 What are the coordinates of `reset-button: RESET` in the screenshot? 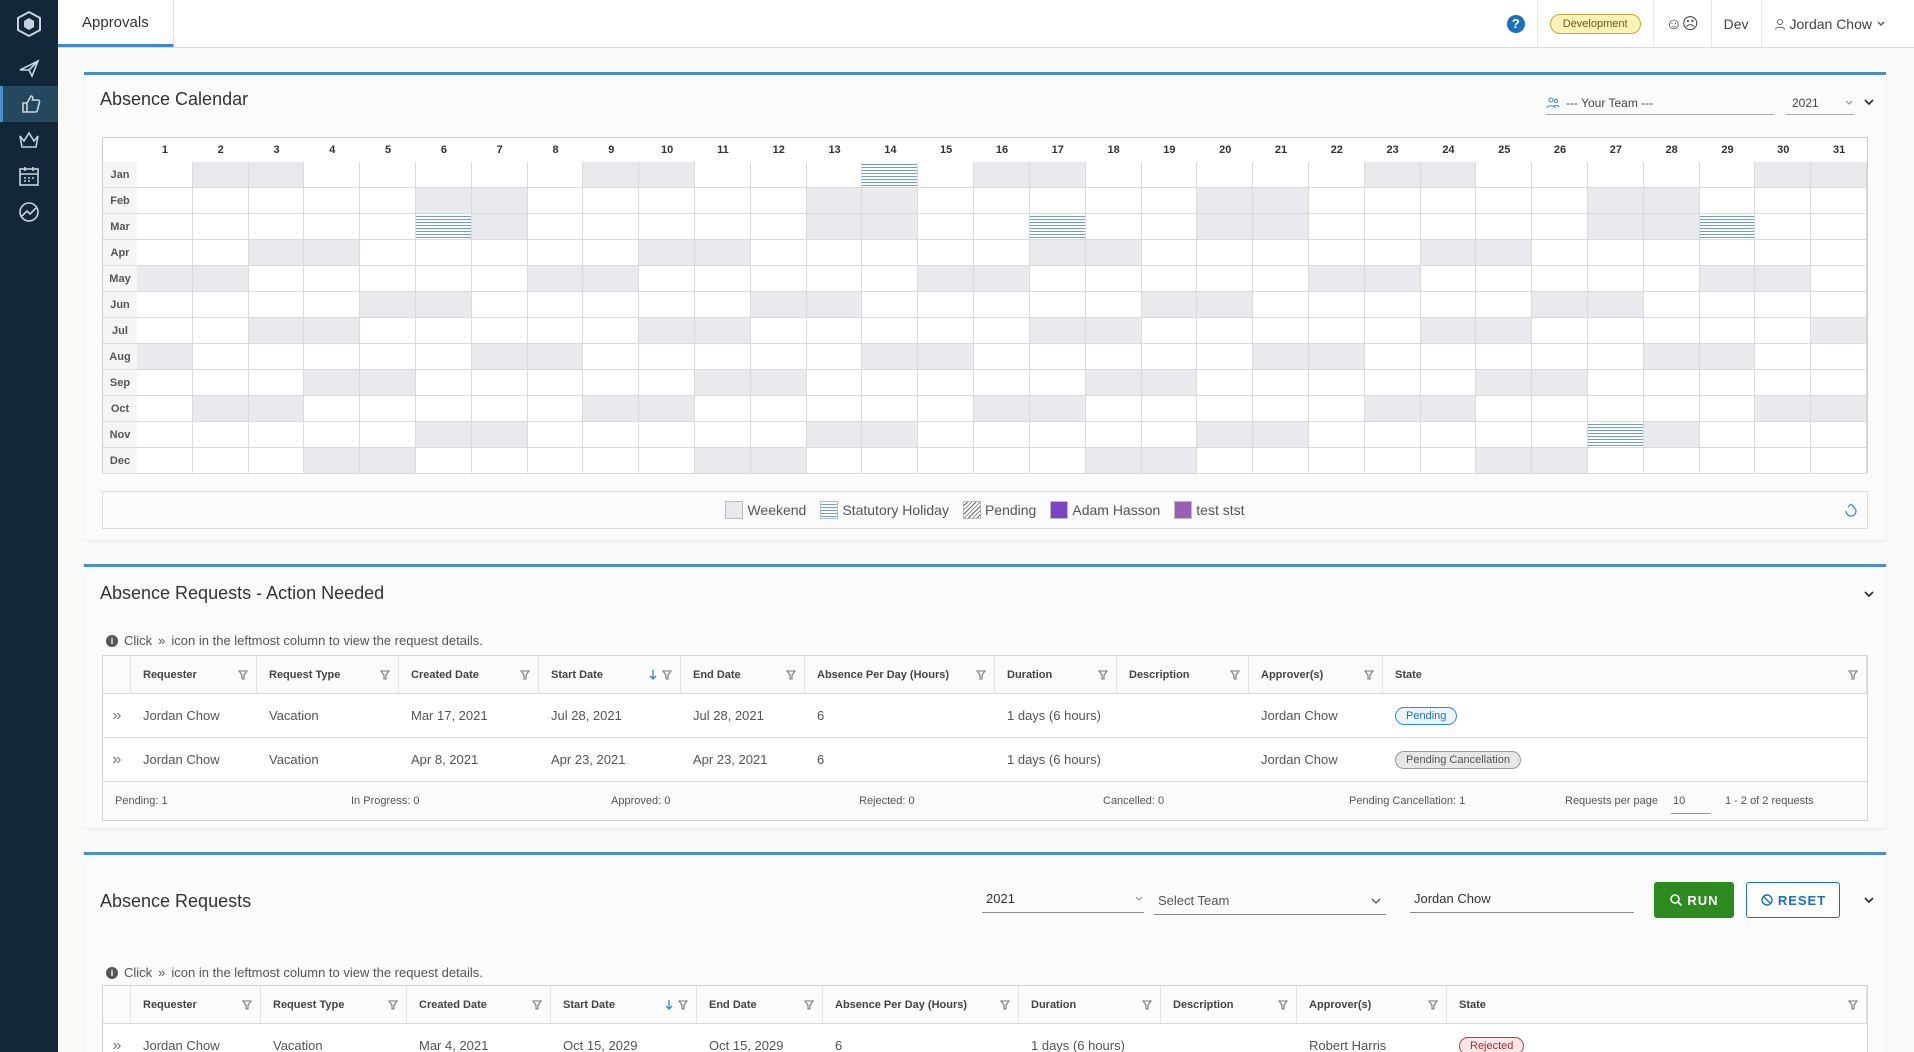 It's located at (1793, 900).